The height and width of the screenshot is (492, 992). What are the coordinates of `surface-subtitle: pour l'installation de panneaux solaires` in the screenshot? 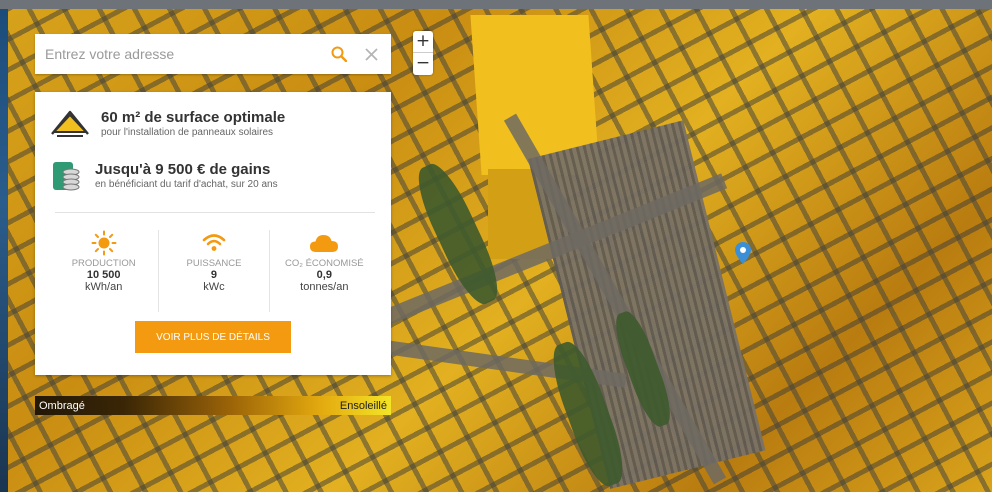 It's located at (187, 132).